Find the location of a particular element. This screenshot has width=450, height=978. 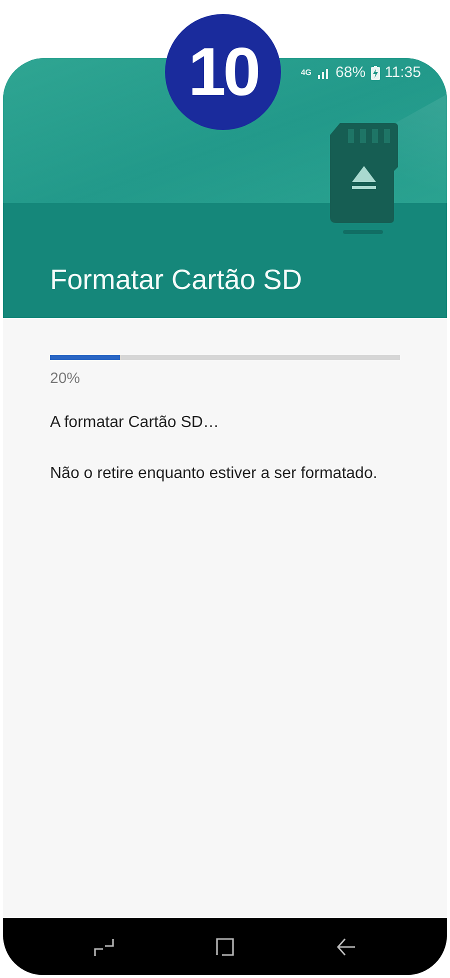

back-icon is located at coordinates (346, 947).